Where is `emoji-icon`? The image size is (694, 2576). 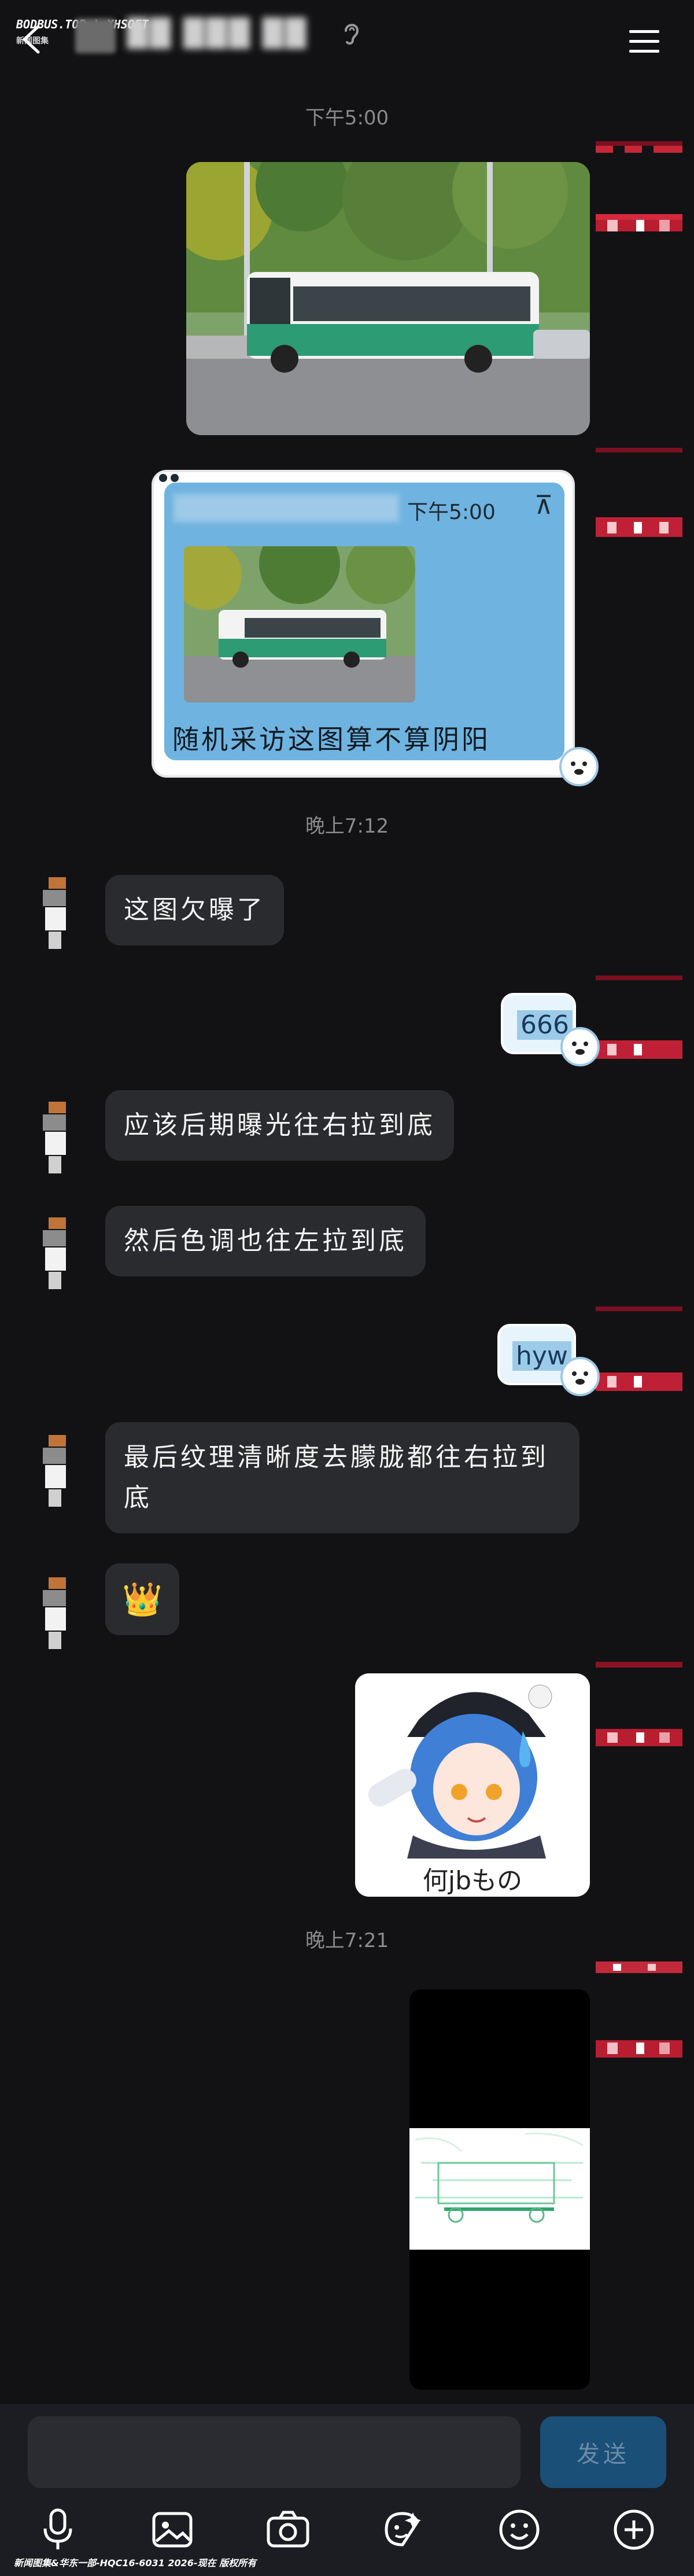
emoji-icon is located at coordinates (519, 2530).